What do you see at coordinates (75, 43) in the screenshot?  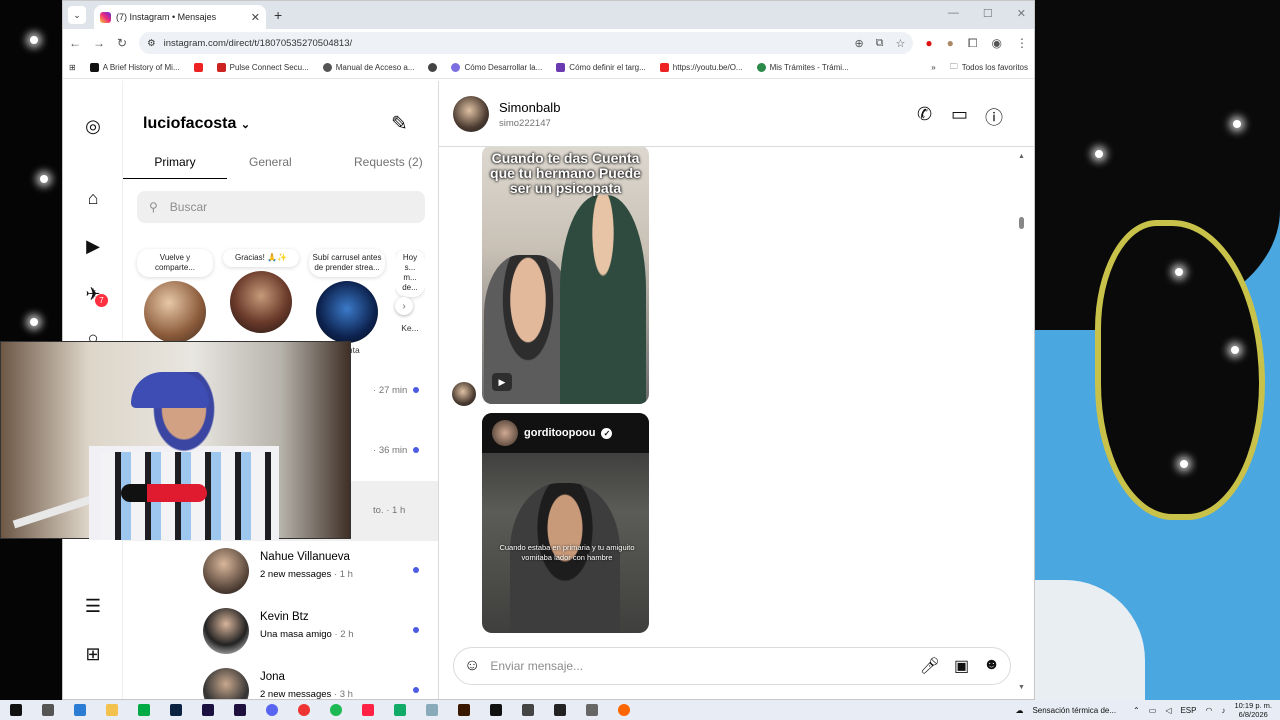 I see `back-icon: ←` at bounding box center [75, 43].